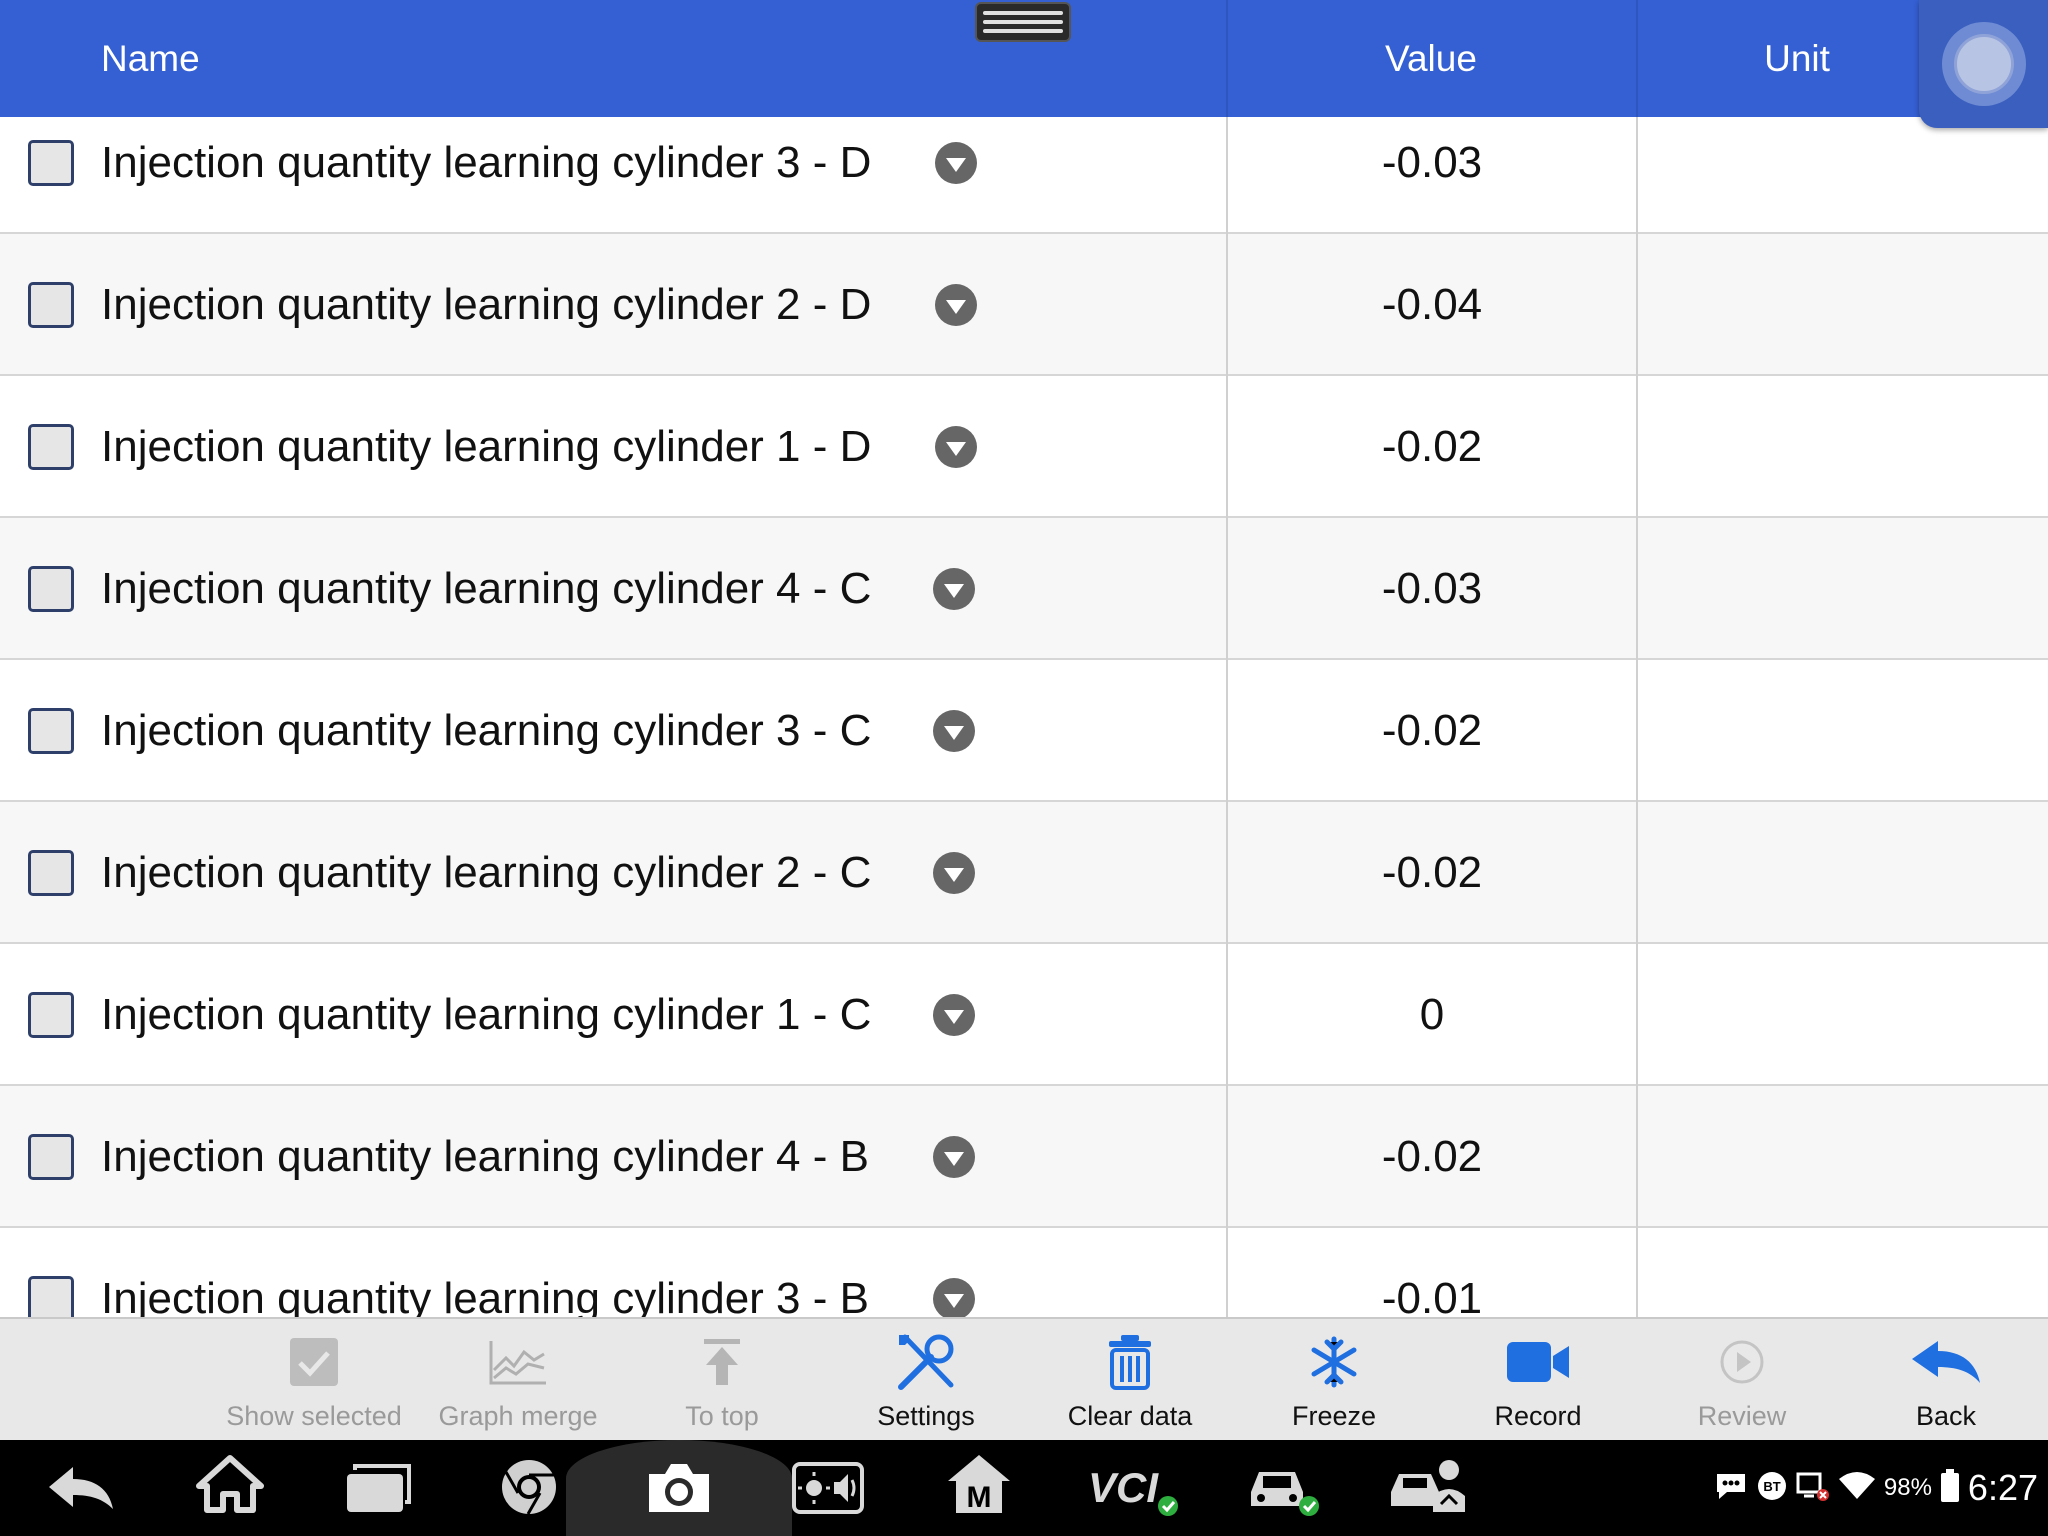 The height and width of the screenshot is (1536, 2048). I want to click on back-button: Back, so click(1946, 1380).